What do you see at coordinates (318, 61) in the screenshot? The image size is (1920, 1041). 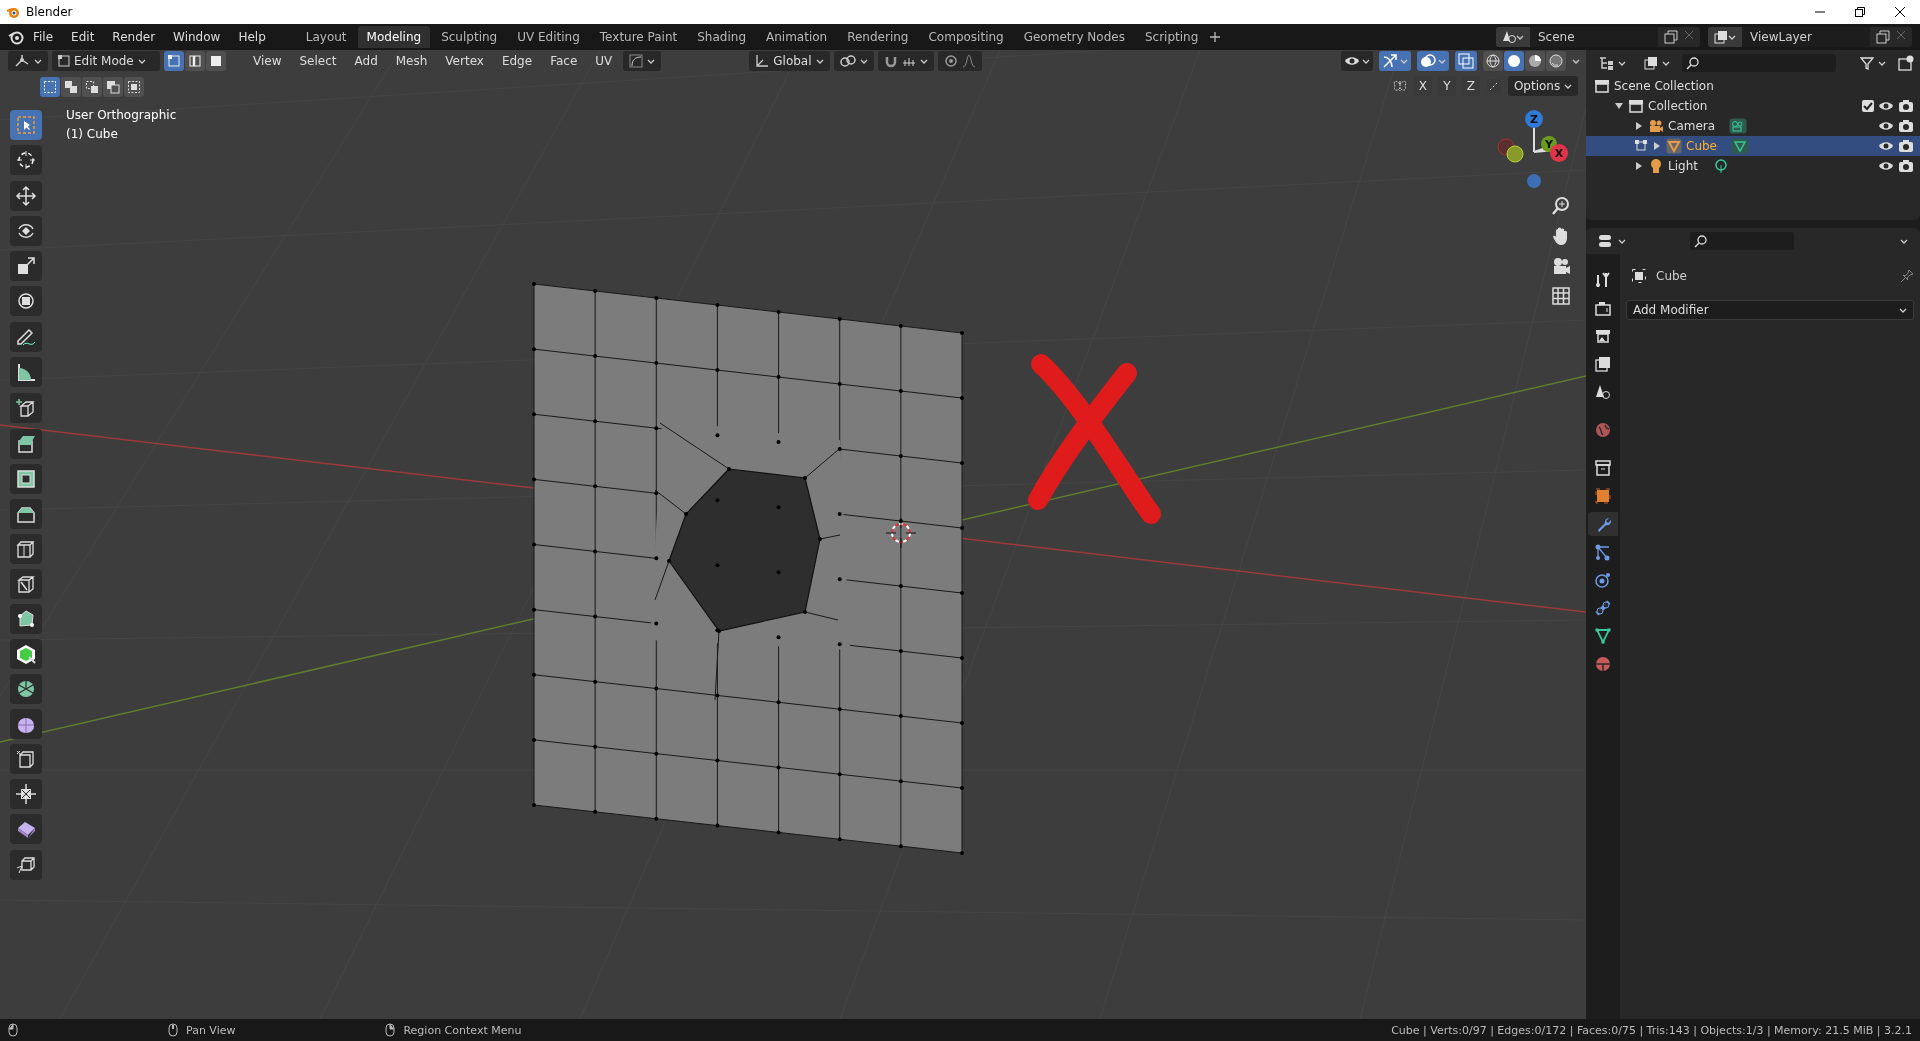 I see `menu-item: Select` at bounding box center [318, 61].